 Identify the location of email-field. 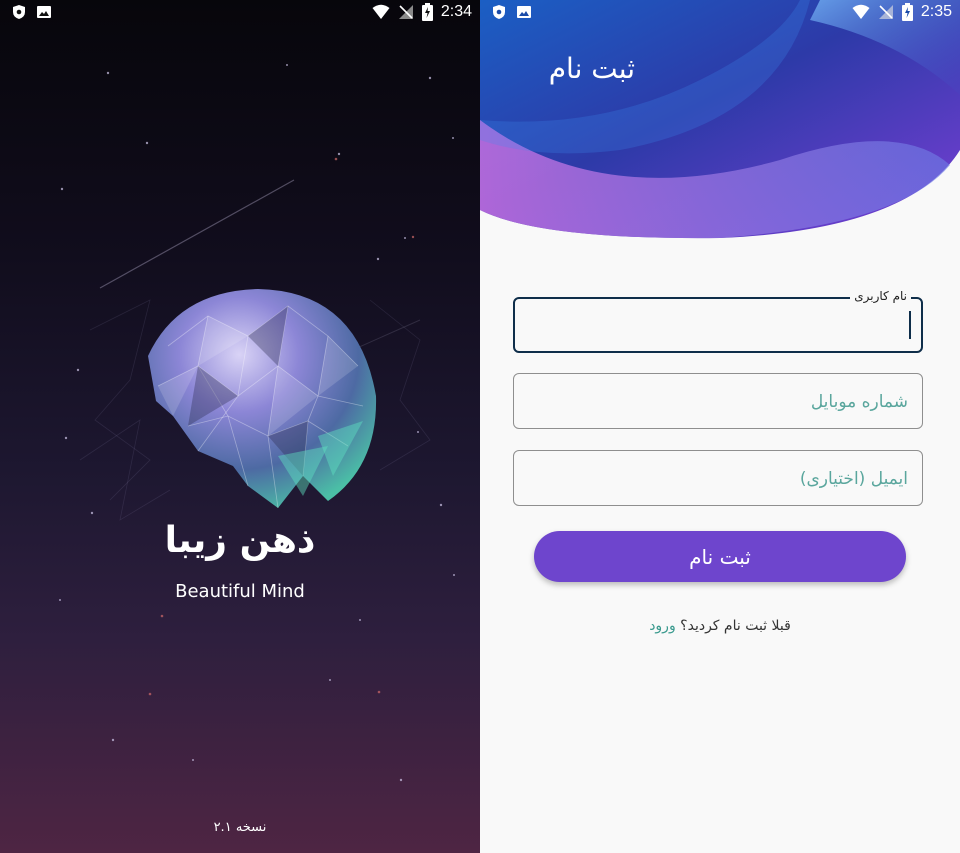
(718, 478).